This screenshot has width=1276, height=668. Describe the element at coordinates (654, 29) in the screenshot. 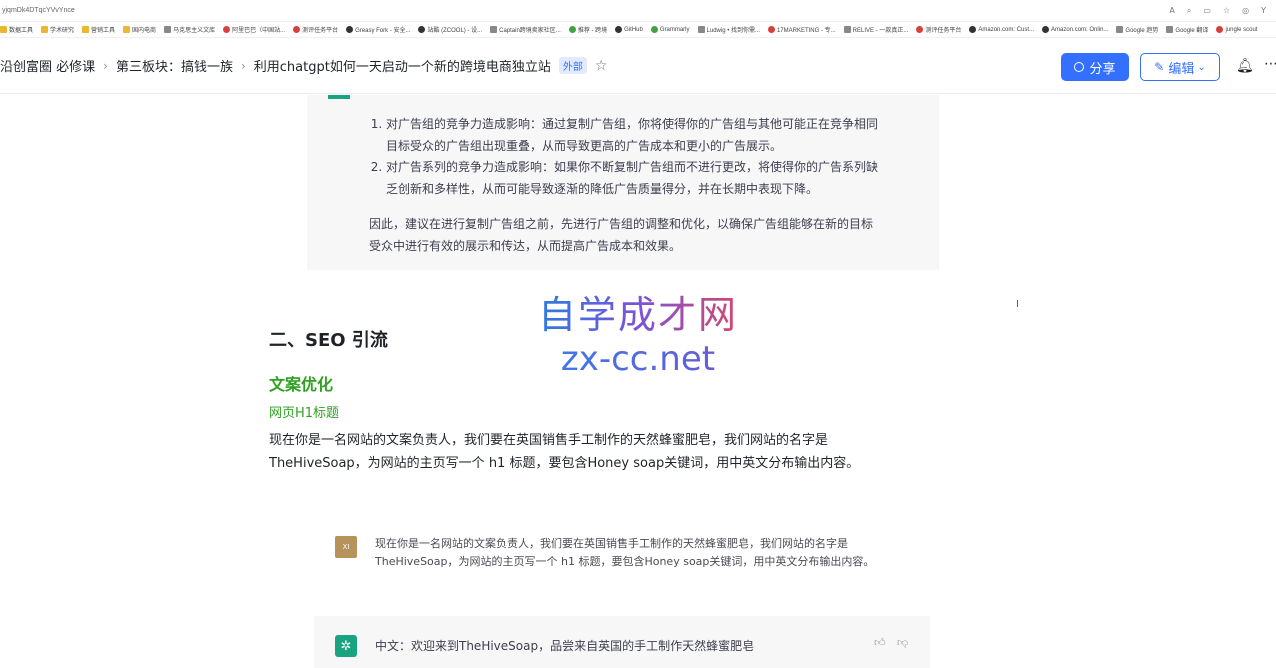

I see `grammarly-icon` at that location.